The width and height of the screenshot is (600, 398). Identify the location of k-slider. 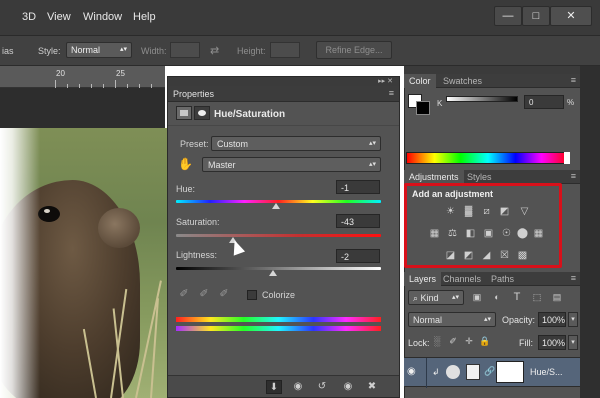
(482, 99).